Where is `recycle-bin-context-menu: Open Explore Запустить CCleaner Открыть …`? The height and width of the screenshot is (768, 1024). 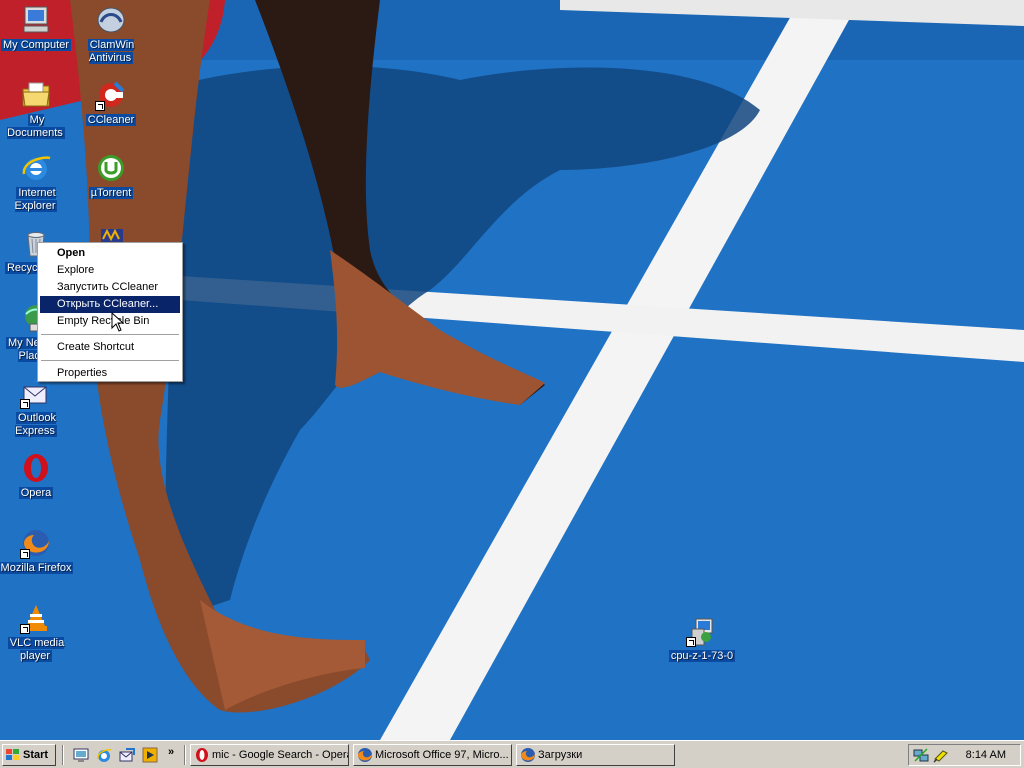 recycle-bin-context-menu: Open Explore Запустить CCleaner Открыть … is located at coordinates (110, 312).